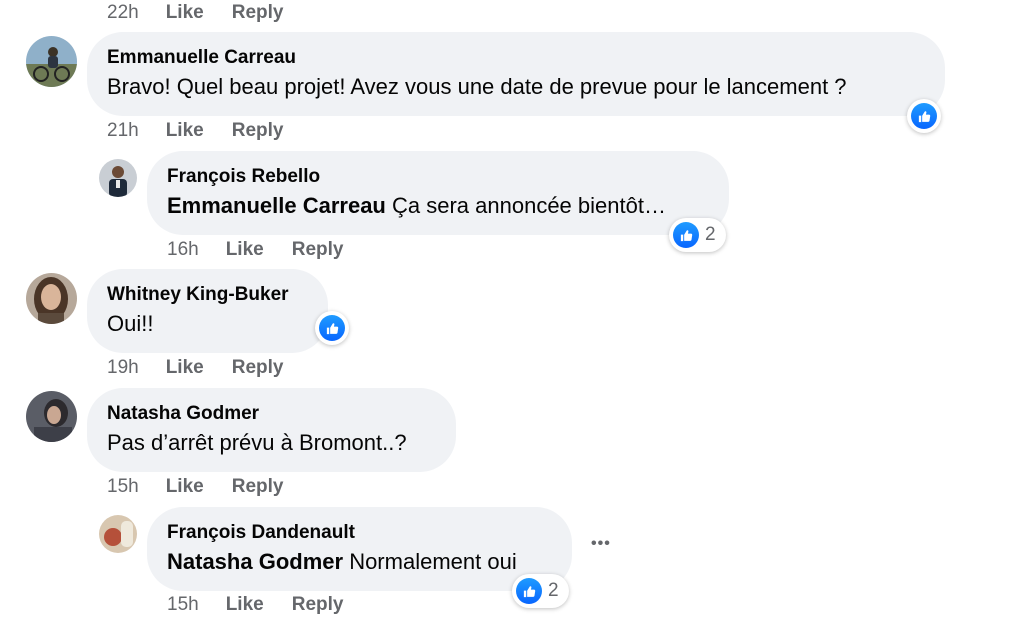  What do you see at coordinates (201, 58) in the screenshot?
I see `comment-author: Emmanuelle Carreau` at bounding box center [201, 58].